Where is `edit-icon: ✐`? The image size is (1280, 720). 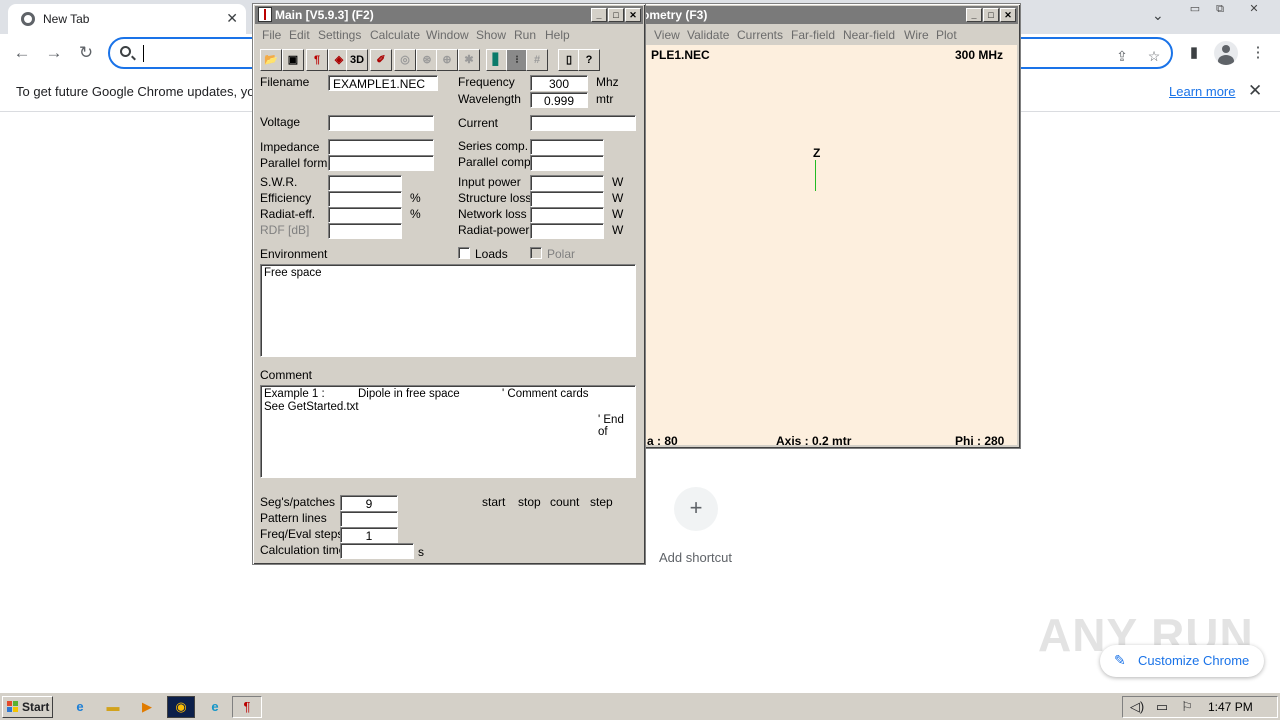 edit-icon: ✐ is located at coordinates (381, 60).